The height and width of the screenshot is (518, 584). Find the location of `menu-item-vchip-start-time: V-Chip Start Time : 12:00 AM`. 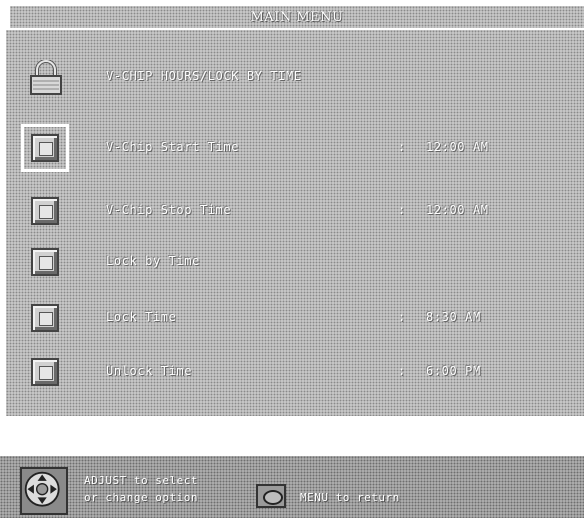

menu-item-vchip-start-time: V-Chip Start Time : 12:00 AM is located at coordinates (295, 148).